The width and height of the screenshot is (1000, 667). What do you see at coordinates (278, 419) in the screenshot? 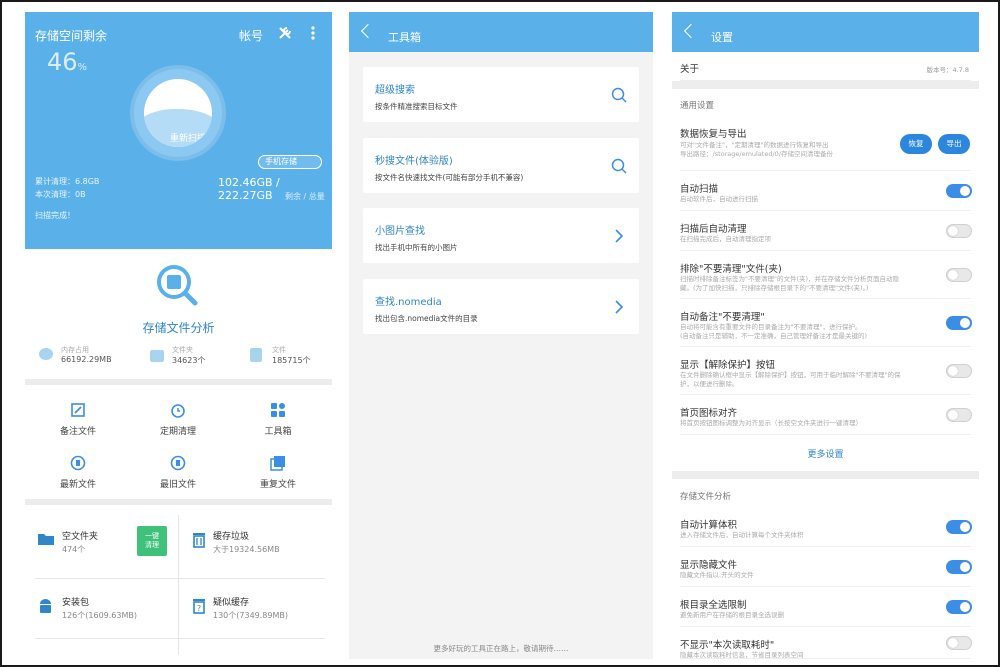
I see `grid-toolbox: 工具箱` at bounding box center [278, 419].